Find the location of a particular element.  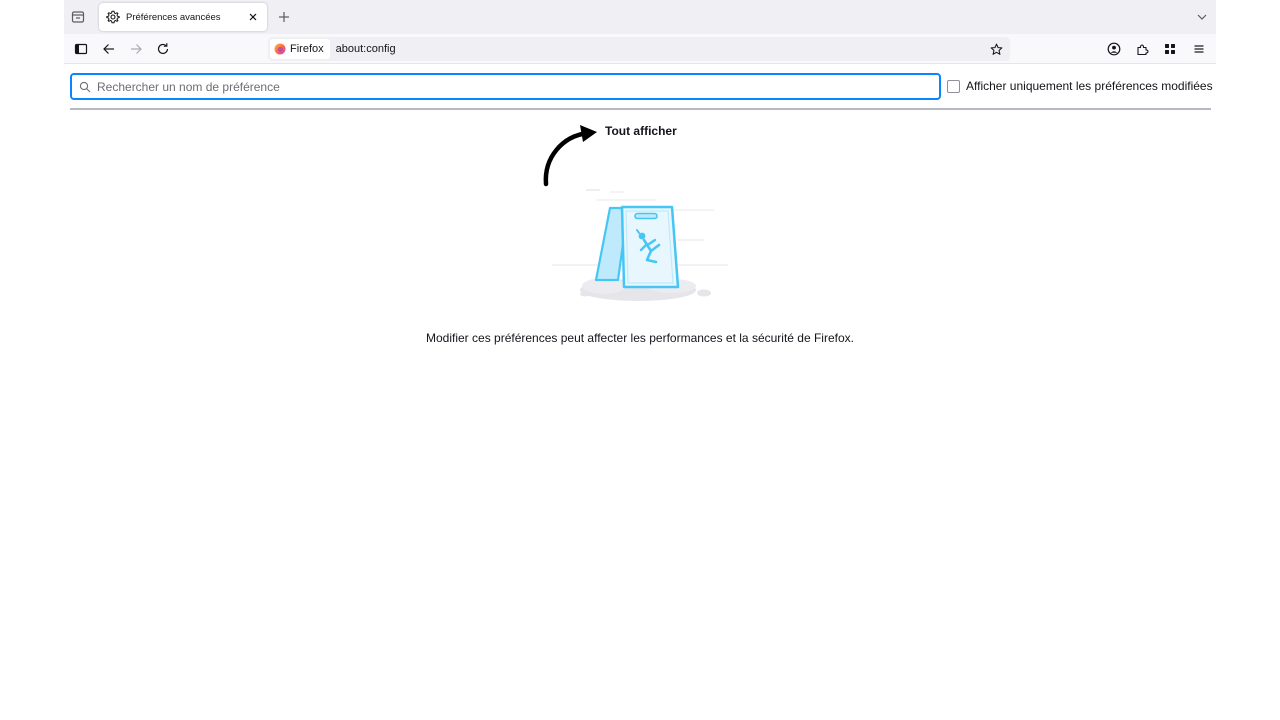

reload-icon is located at coordinates (163, 49).